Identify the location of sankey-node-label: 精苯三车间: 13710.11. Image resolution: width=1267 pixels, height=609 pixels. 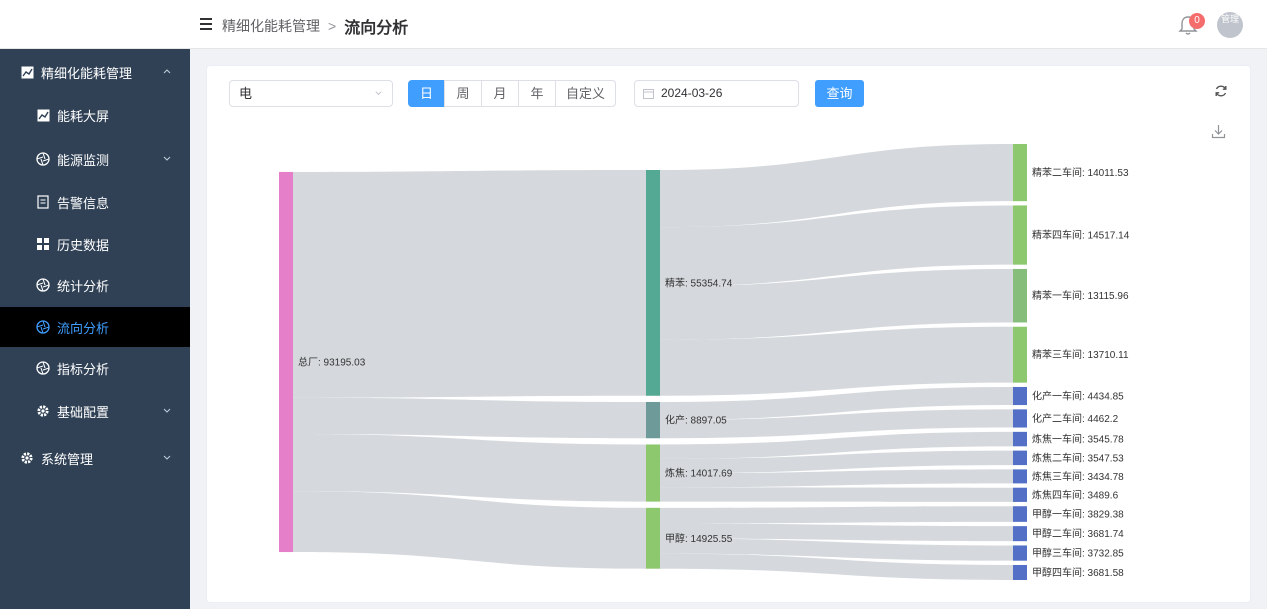
(1080, 354).